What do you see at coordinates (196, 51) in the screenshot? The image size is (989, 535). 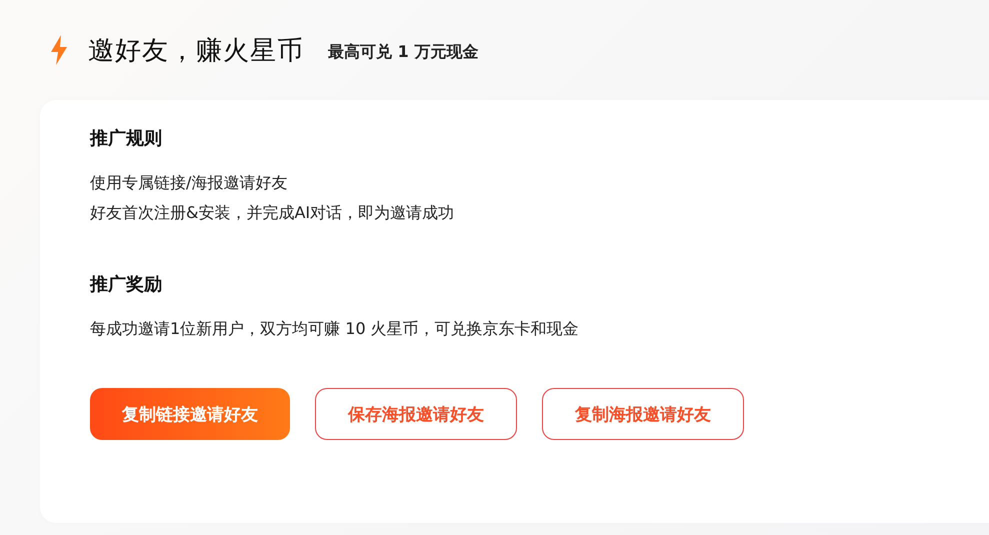 I see `page-title: 邀好友，赚火星币` at bounding box center [196, 51].